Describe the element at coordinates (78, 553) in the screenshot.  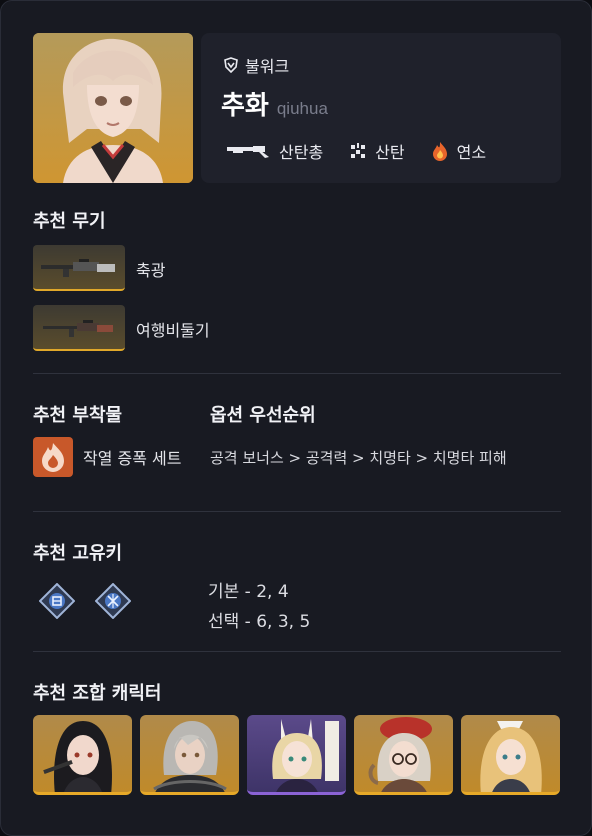
I see `keys-title: 추천 고유키` at that location.